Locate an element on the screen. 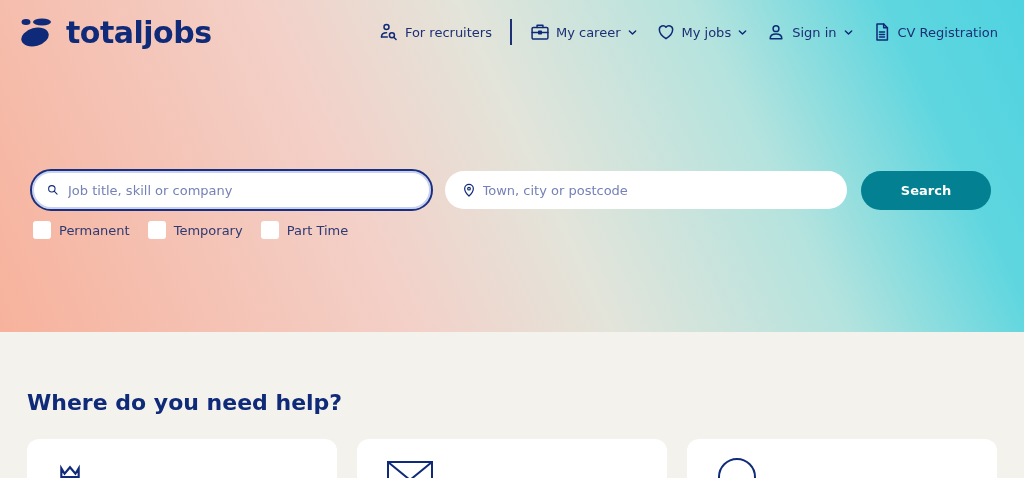 The width and height of the screenshot is (1024, 478). nav-link: My career is located at coordinates (583, 32).